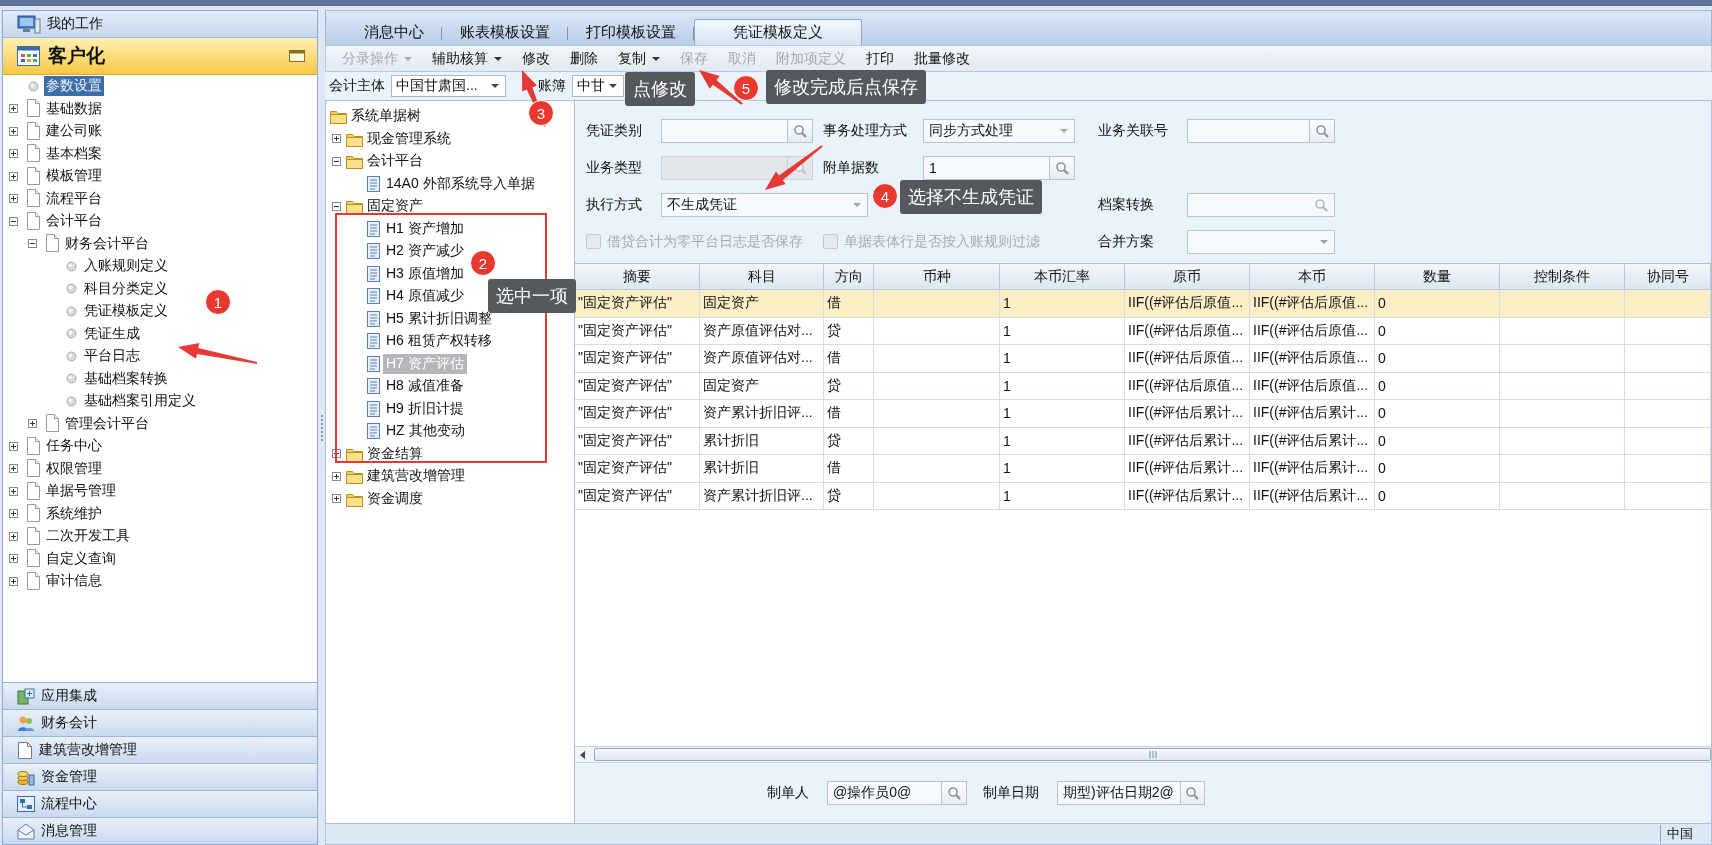 This screenshot has height=845, width=1712. Describe the element at coordinates (81, 558) in the screenshot. I see `tree-item: 自定义查询` at that location.